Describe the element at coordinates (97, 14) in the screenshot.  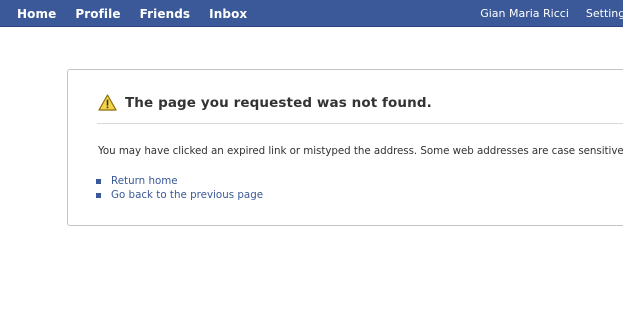
I see `nav-profile-link: Profile` at that location.